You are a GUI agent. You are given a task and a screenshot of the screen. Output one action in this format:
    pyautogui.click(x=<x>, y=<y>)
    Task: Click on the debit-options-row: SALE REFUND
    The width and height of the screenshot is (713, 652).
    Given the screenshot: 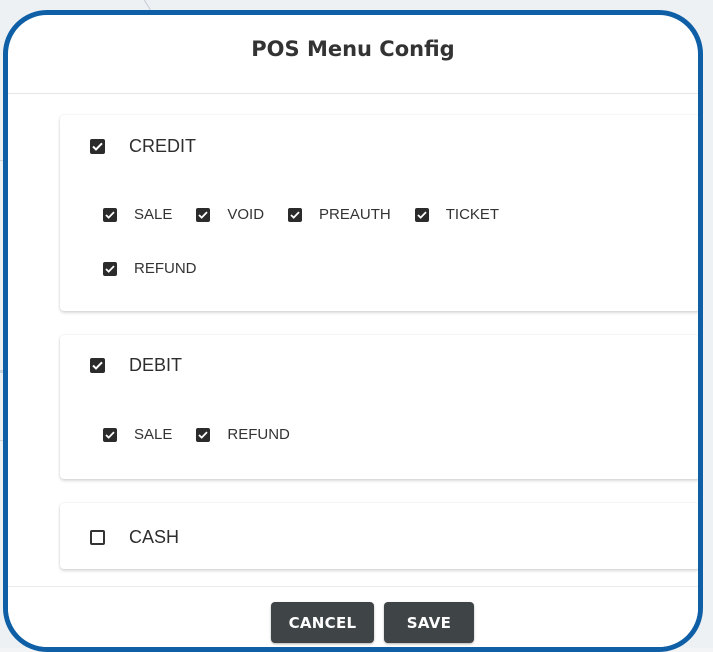 What is the action you would take?
    pyautogui.click(x=208, y=434)
    